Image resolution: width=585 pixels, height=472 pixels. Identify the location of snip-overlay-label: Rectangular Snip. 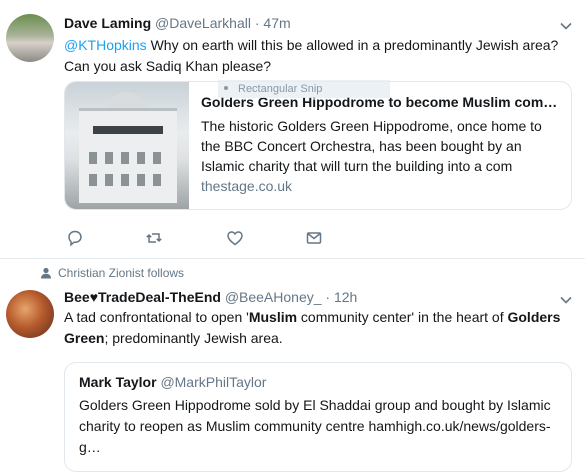
(280, 89).